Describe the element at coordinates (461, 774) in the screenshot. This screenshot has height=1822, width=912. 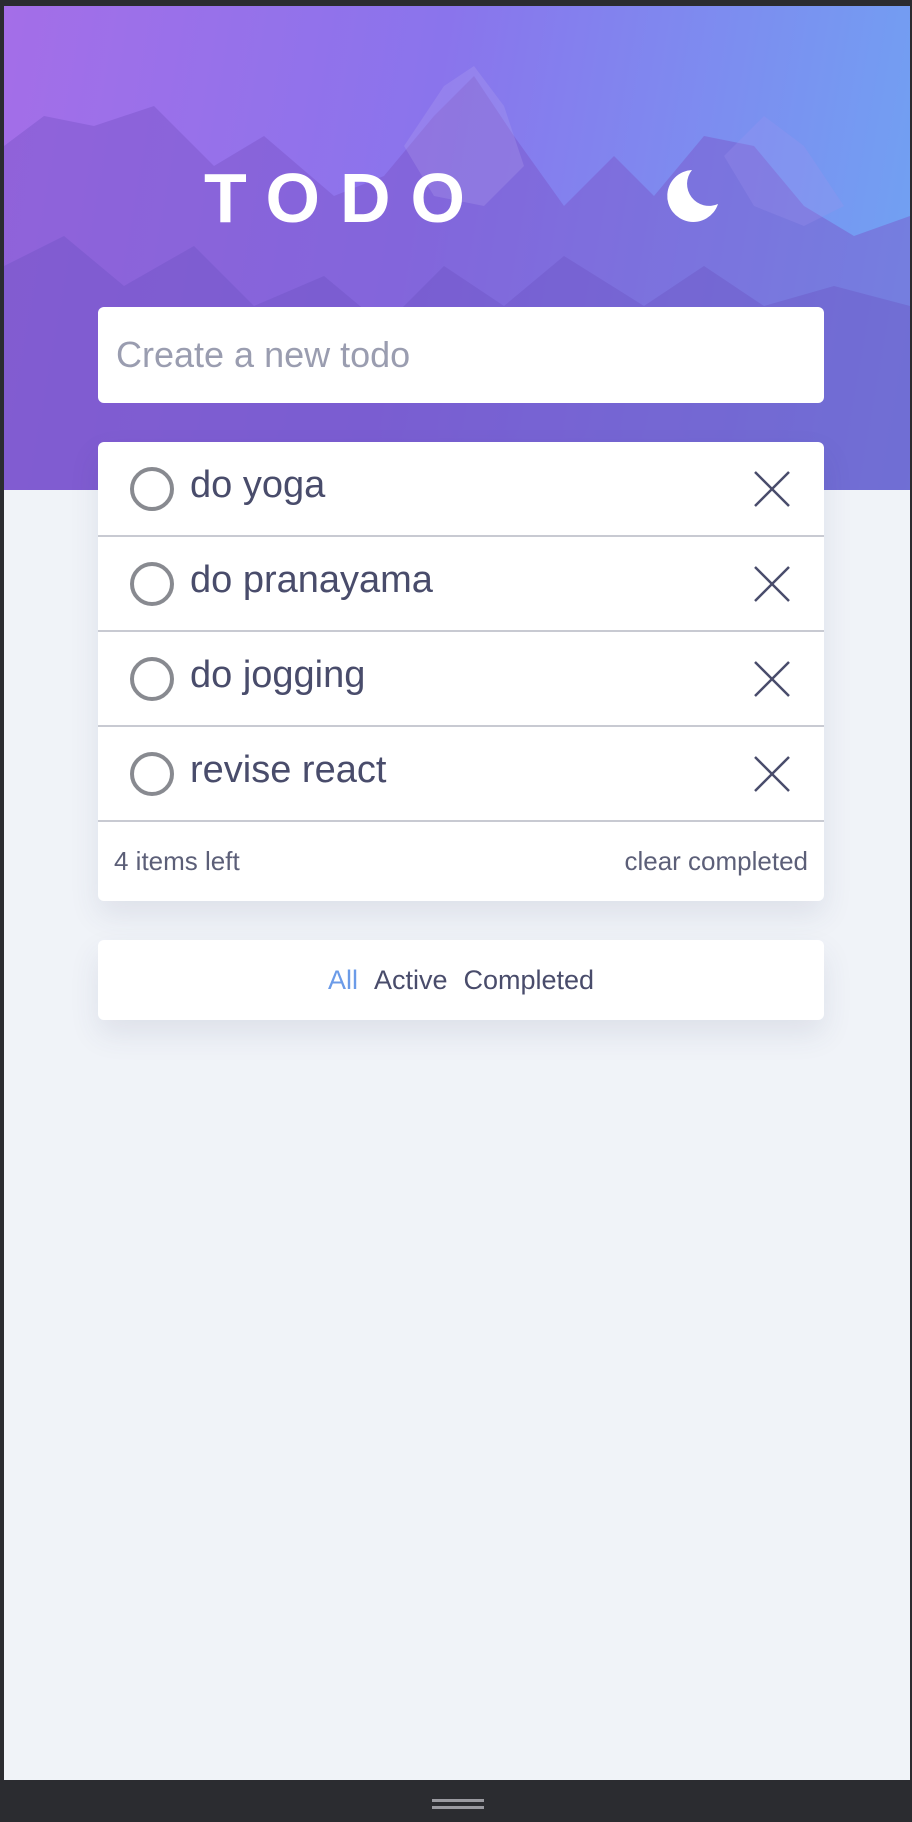
I see `todo-item: revise react` at that location.